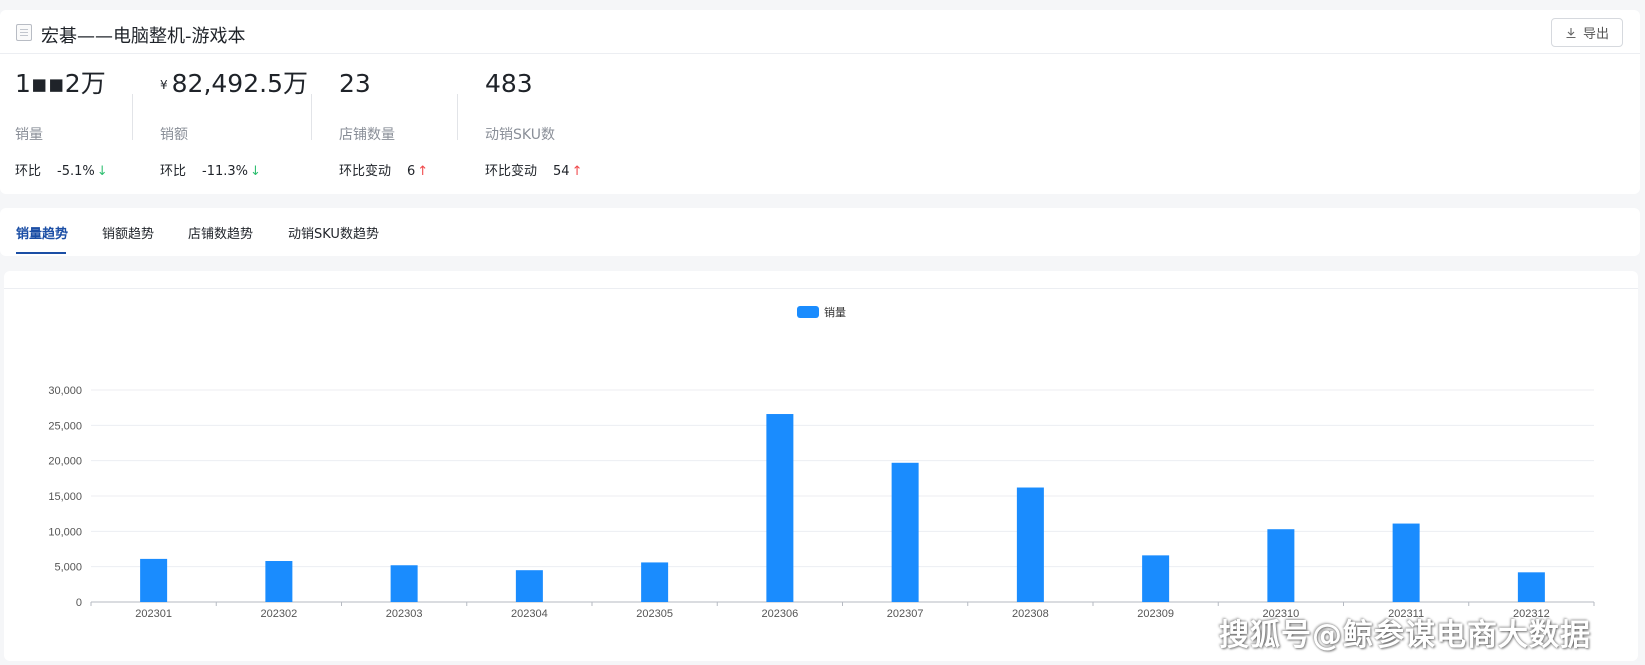 The height and width of the screenshot is (665, 1645). What do you see at coordinates (383, 123) in the screenshot?
I see `metric-store-count: 23 店铺数量 环比变动 6 ↑` at bounding box center [383, 123].